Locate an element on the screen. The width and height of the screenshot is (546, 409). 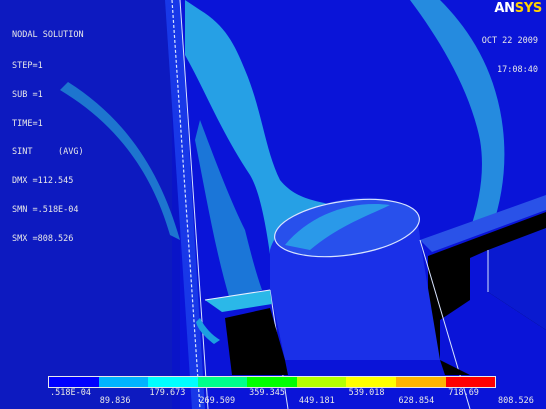
info-line-smn: SMN =.518E-04 is located at coordinates (45, 209).